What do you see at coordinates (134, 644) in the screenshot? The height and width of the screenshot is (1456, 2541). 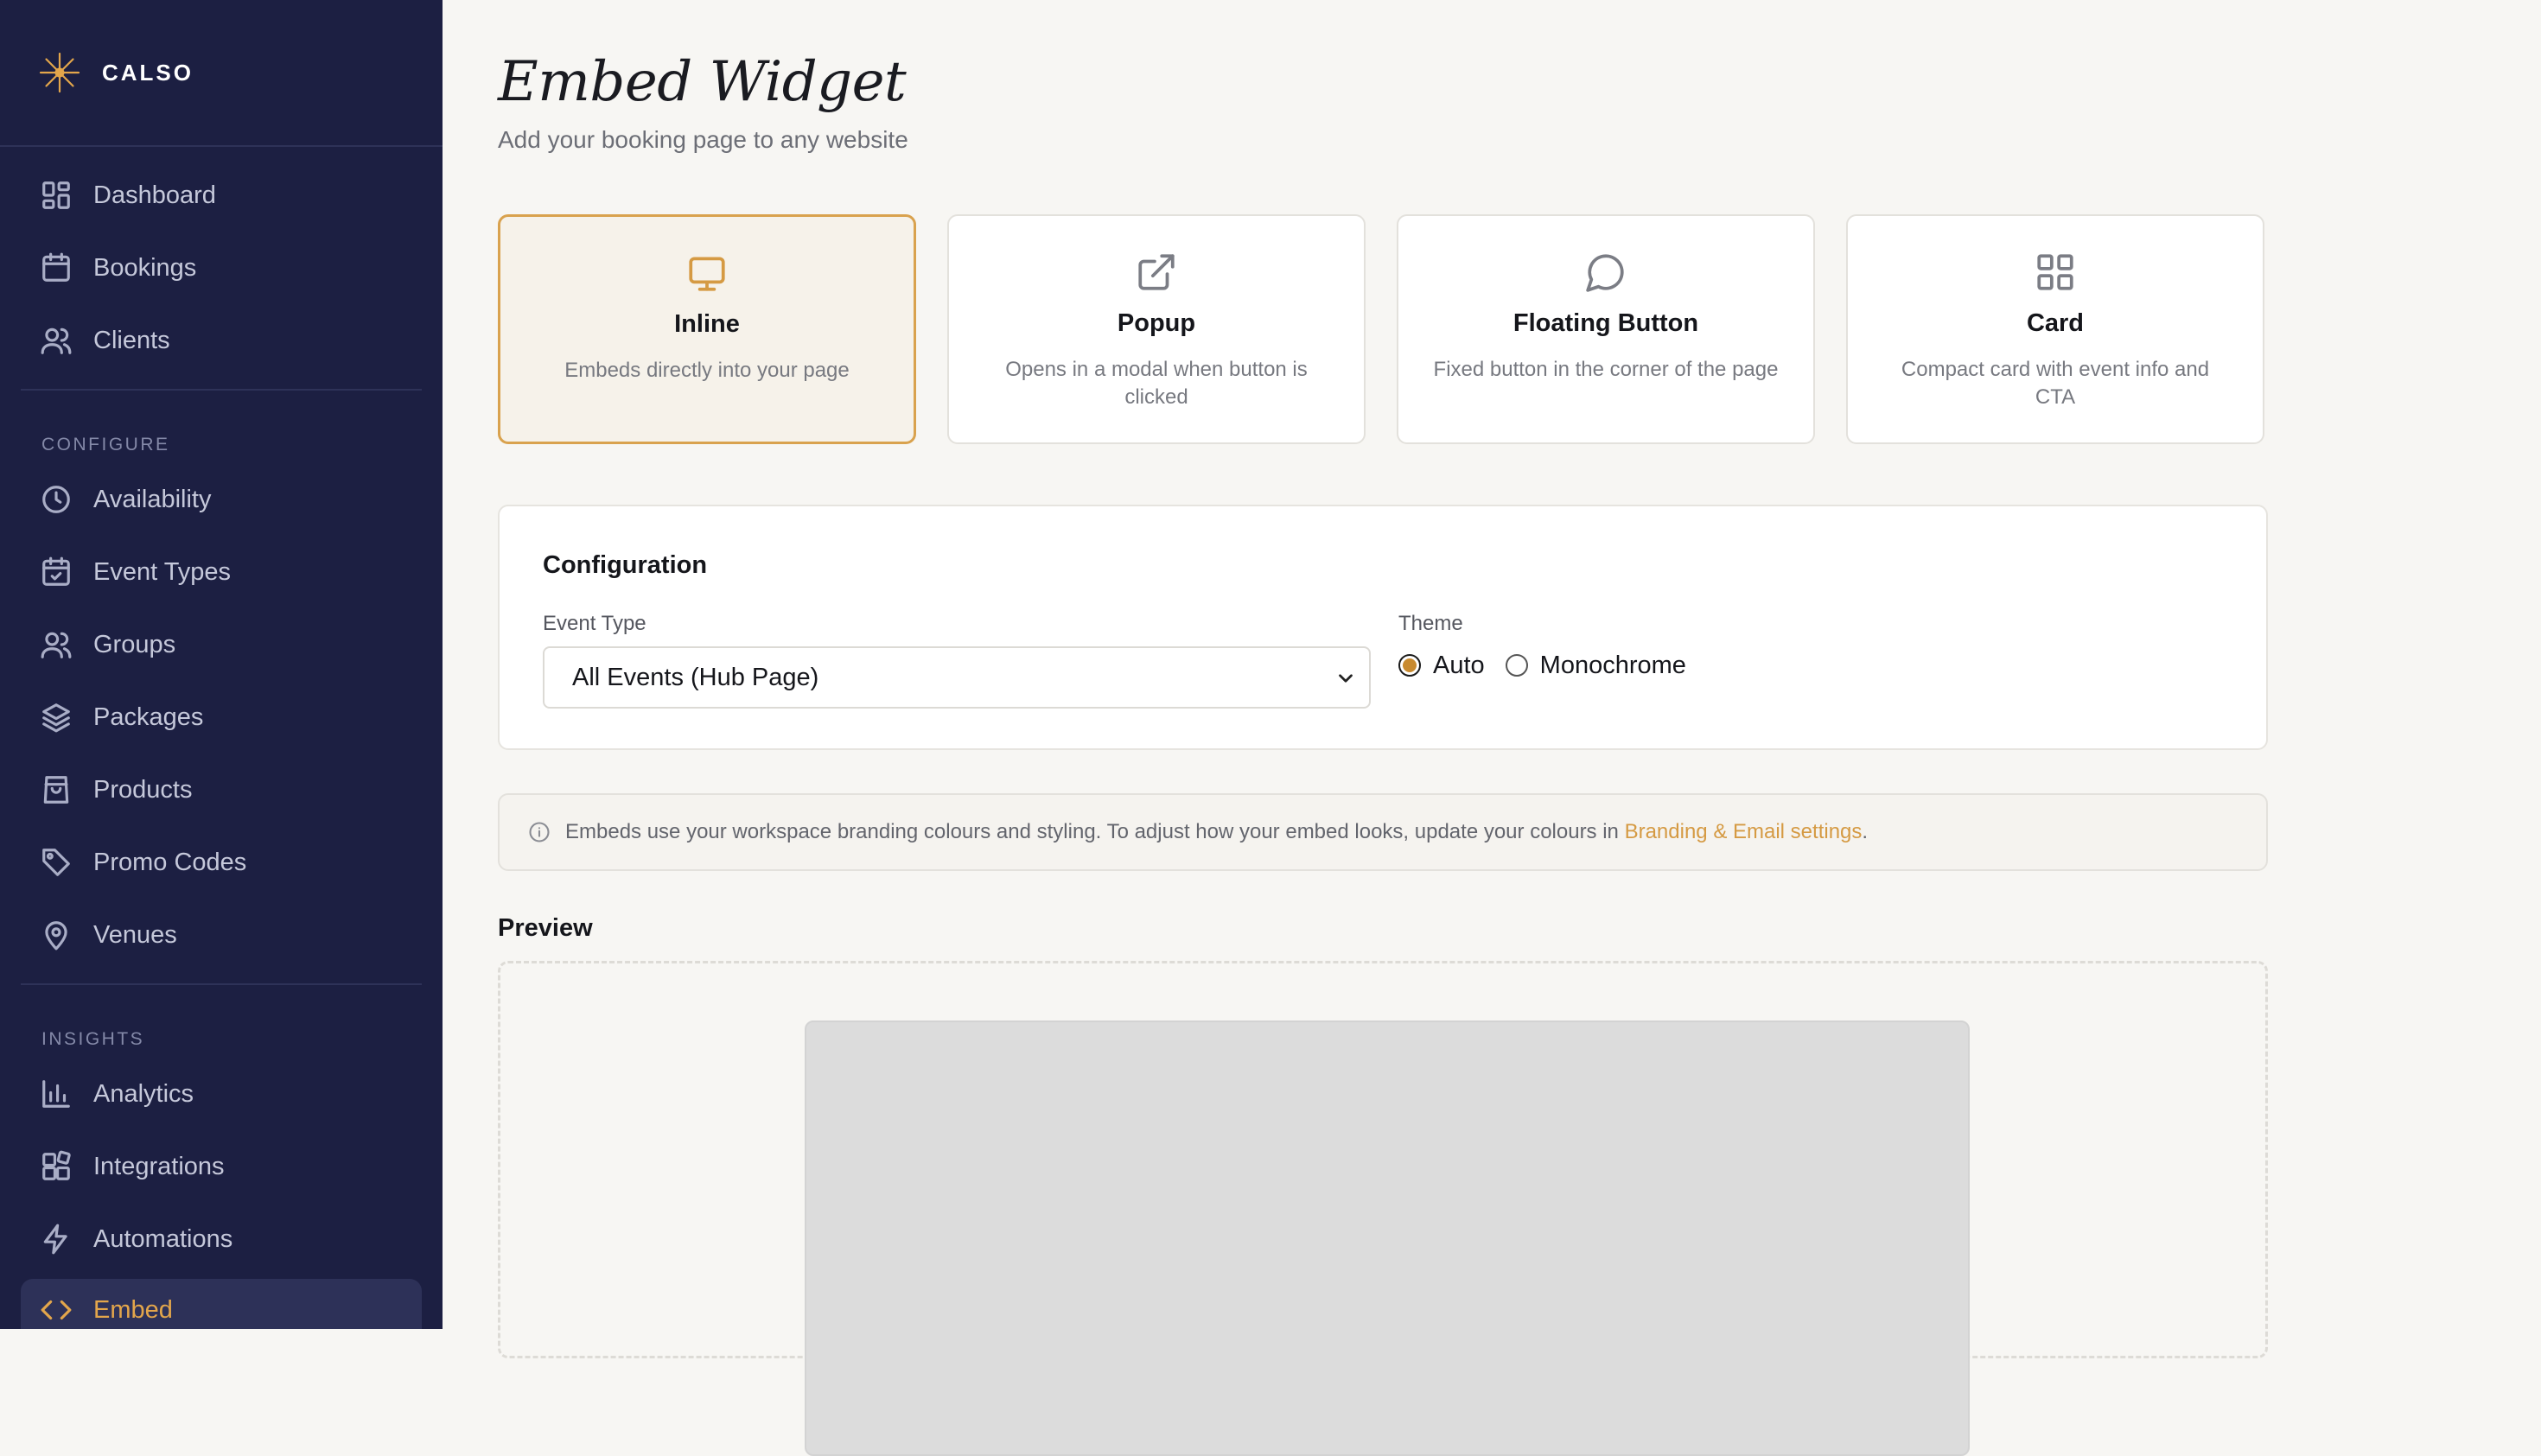 I see `sidebar-item-label: Groups` at bounding box center [134, 644].